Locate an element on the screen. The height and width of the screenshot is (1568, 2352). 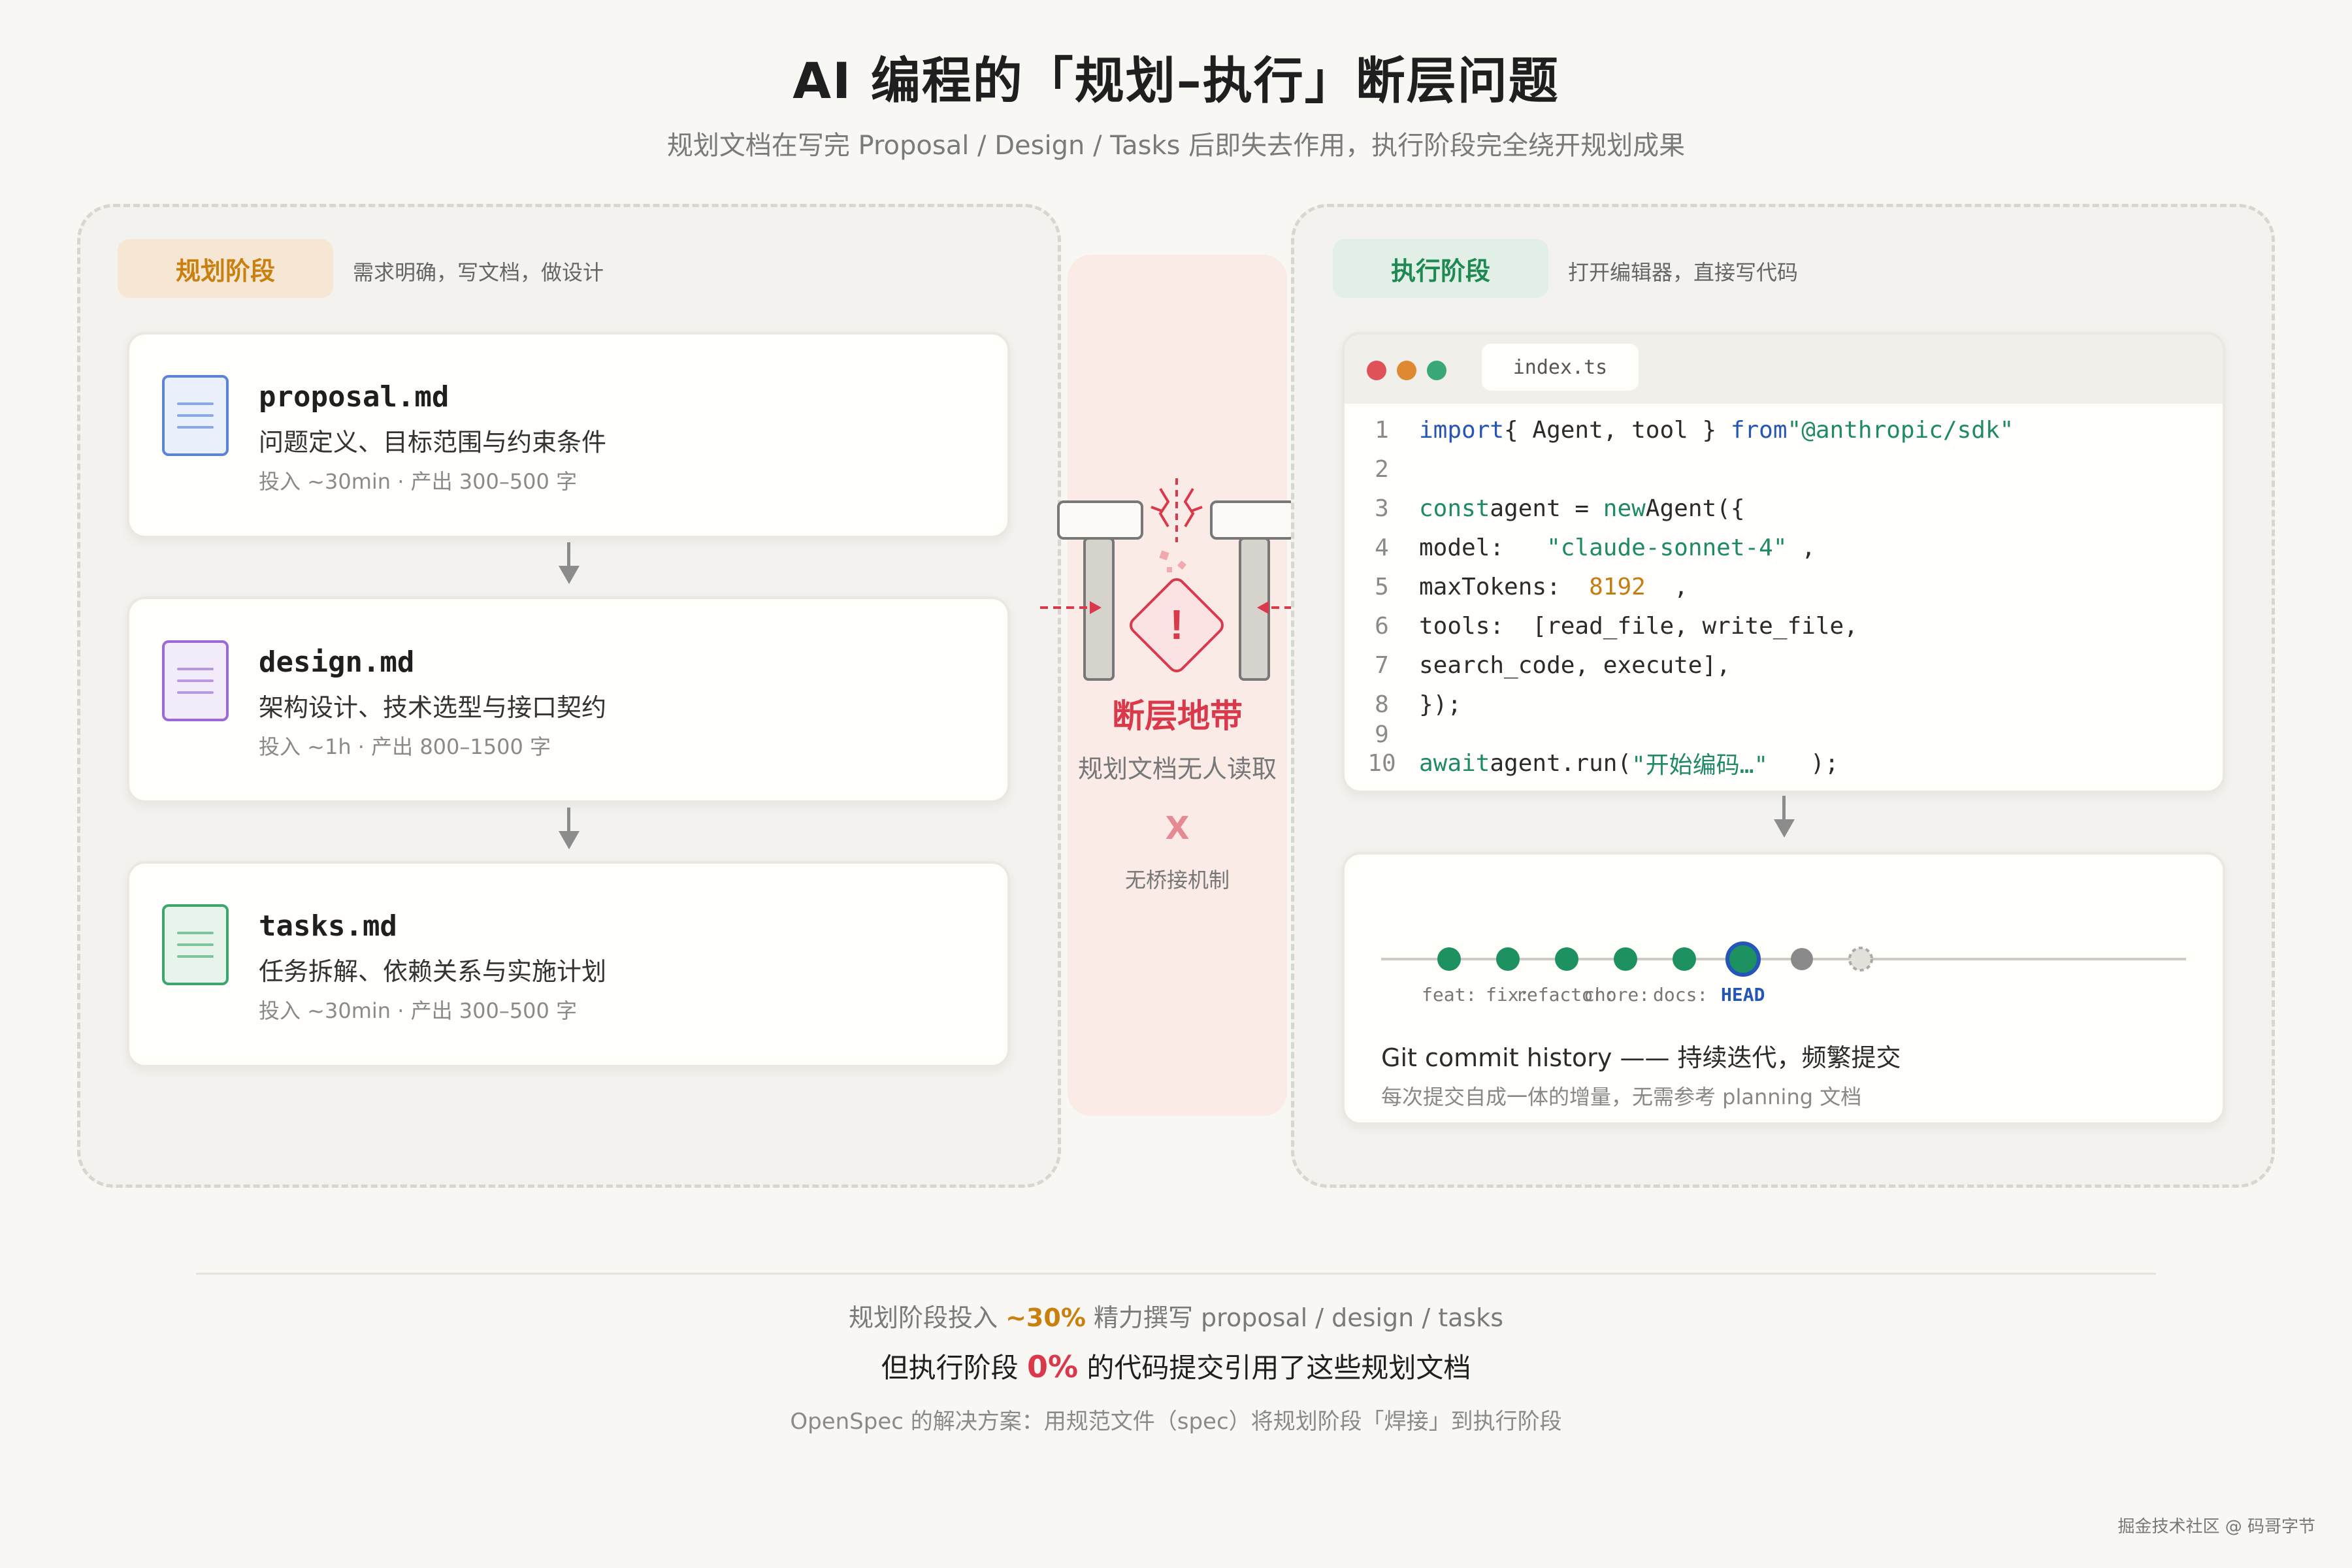
line-number: 4 is located at coordinates (1382, 547).